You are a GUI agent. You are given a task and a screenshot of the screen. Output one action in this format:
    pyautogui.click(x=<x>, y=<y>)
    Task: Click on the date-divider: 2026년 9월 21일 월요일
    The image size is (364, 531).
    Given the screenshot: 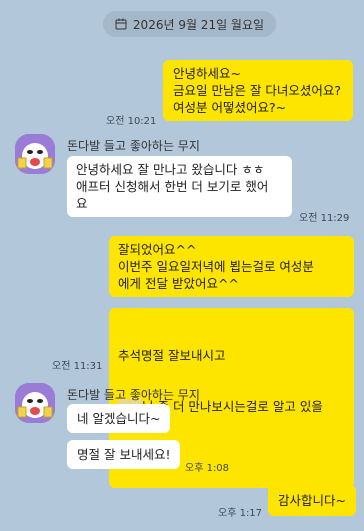 What is the action you would take?
    pyautogui.click(x=189, y=24)
    